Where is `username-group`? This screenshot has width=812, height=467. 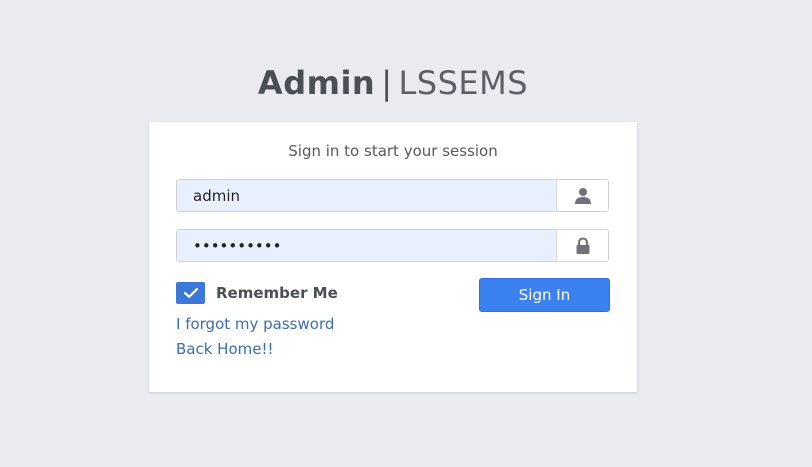 username-group is located at coordinates (392, 195).